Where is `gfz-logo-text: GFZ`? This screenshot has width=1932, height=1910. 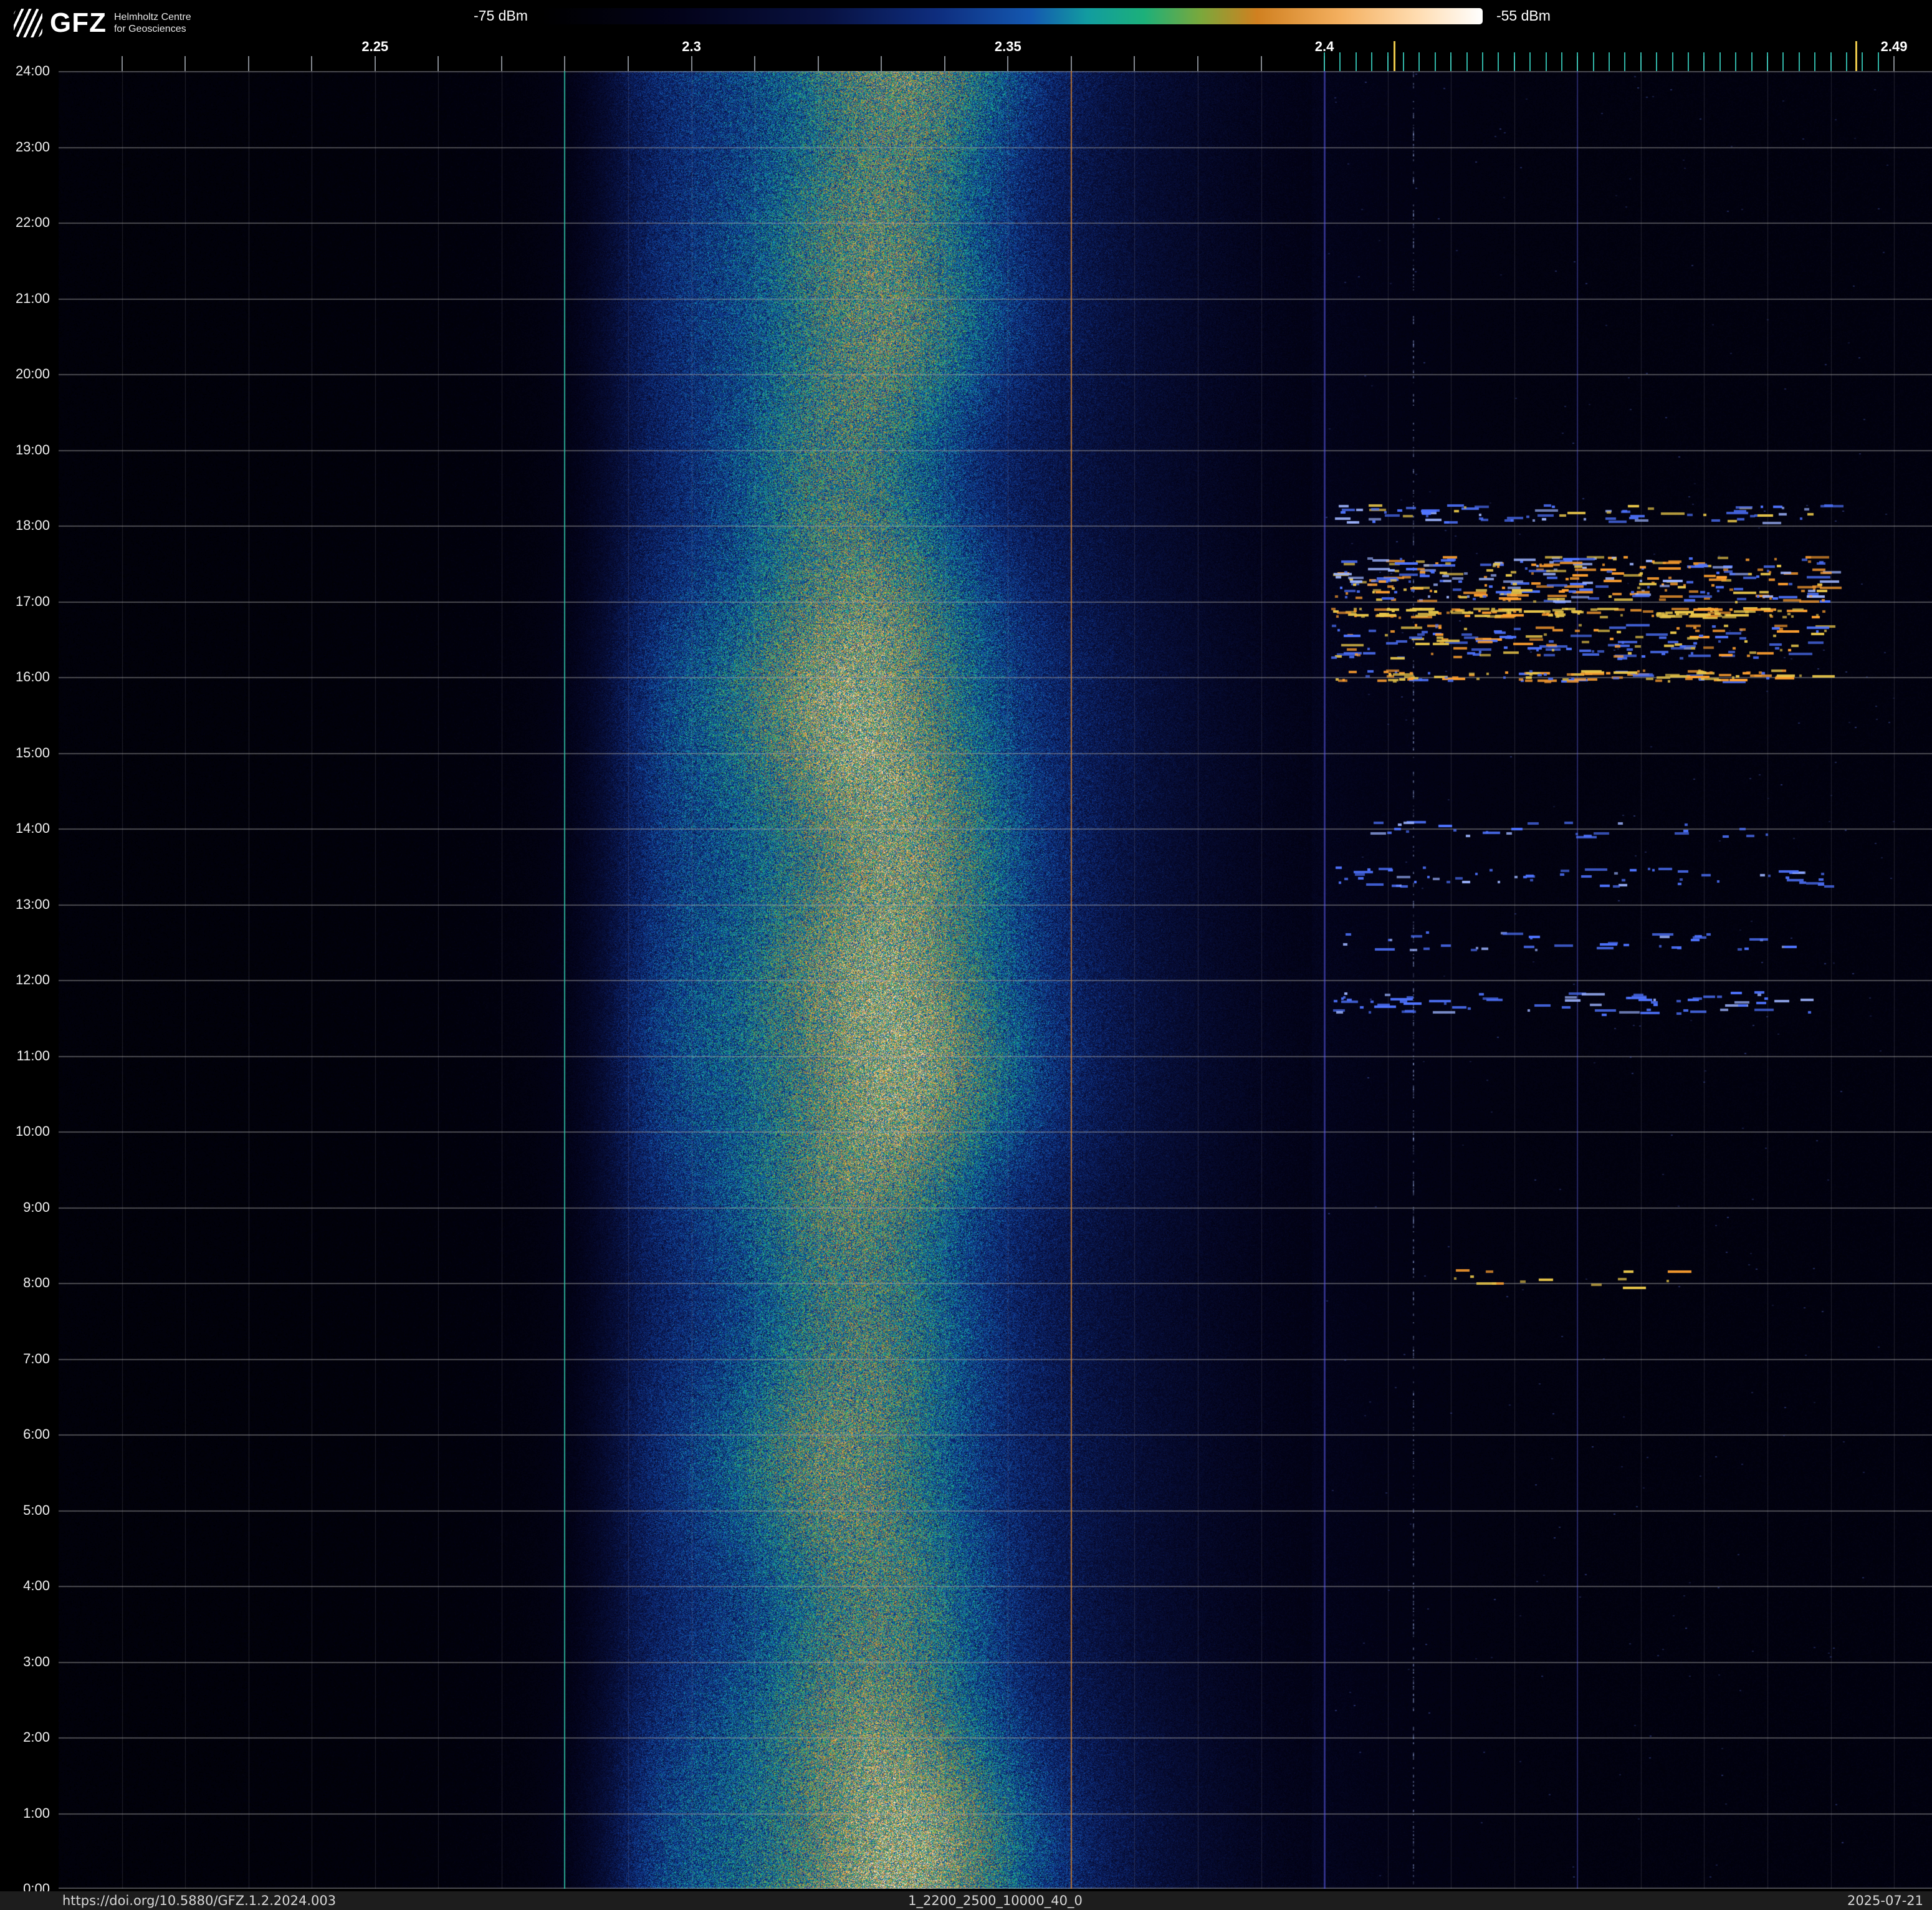 gfz-logo-text: GFZ is located at coordinates (78, 22).